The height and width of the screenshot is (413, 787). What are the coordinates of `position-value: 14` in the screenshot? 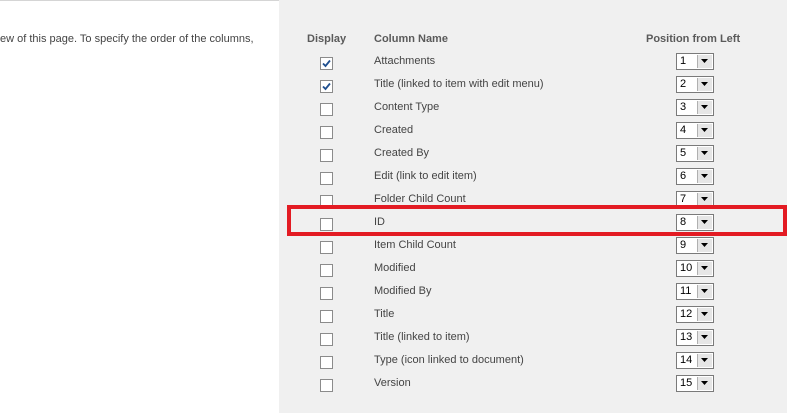 It's located at (686, 360).